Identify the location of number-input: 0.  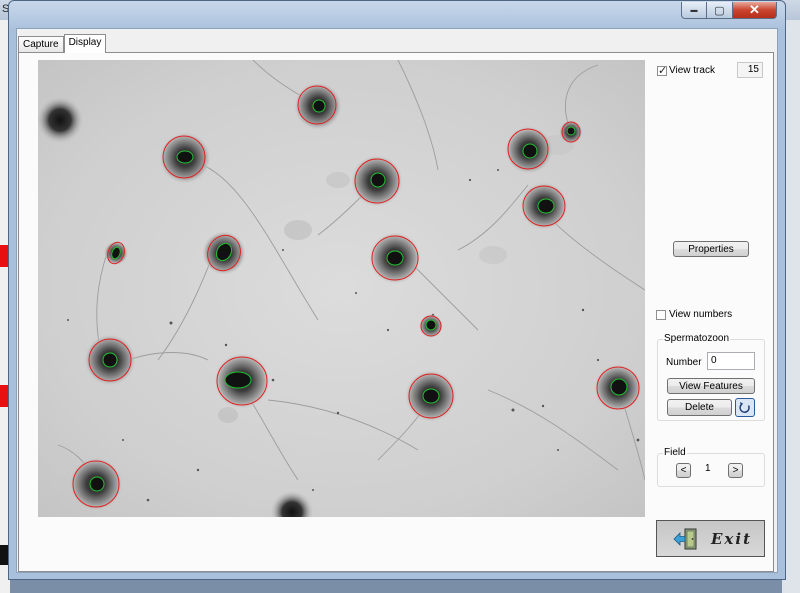
(731, 361).